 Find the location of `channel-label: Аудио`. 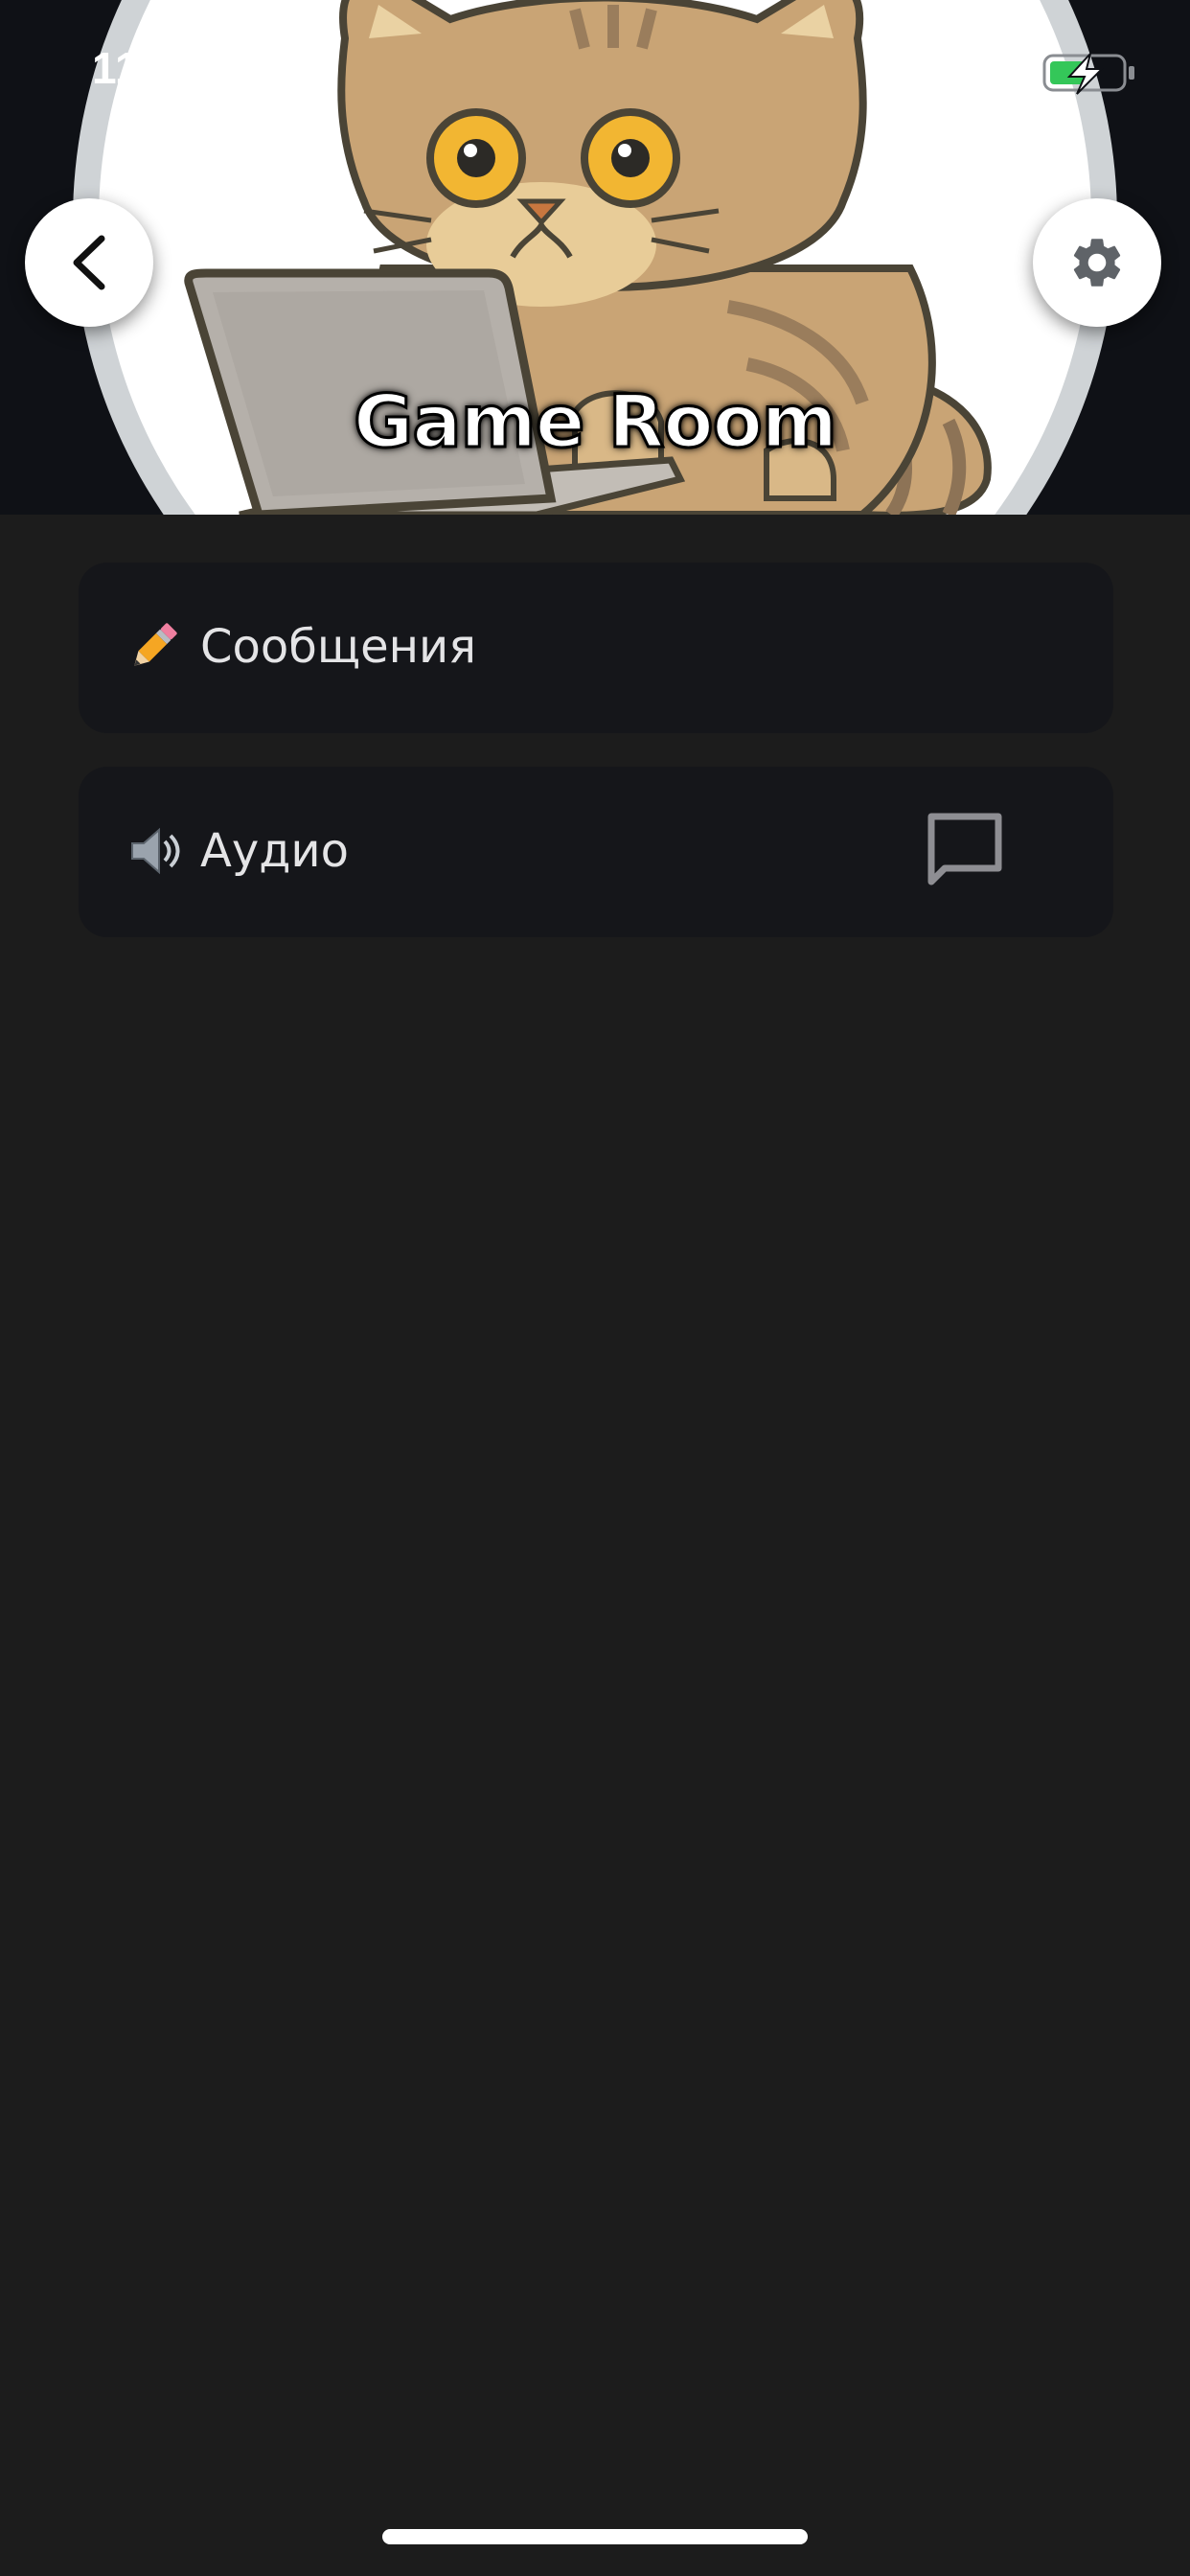

channel-label: Аудио is located at coordinates (274, 851).